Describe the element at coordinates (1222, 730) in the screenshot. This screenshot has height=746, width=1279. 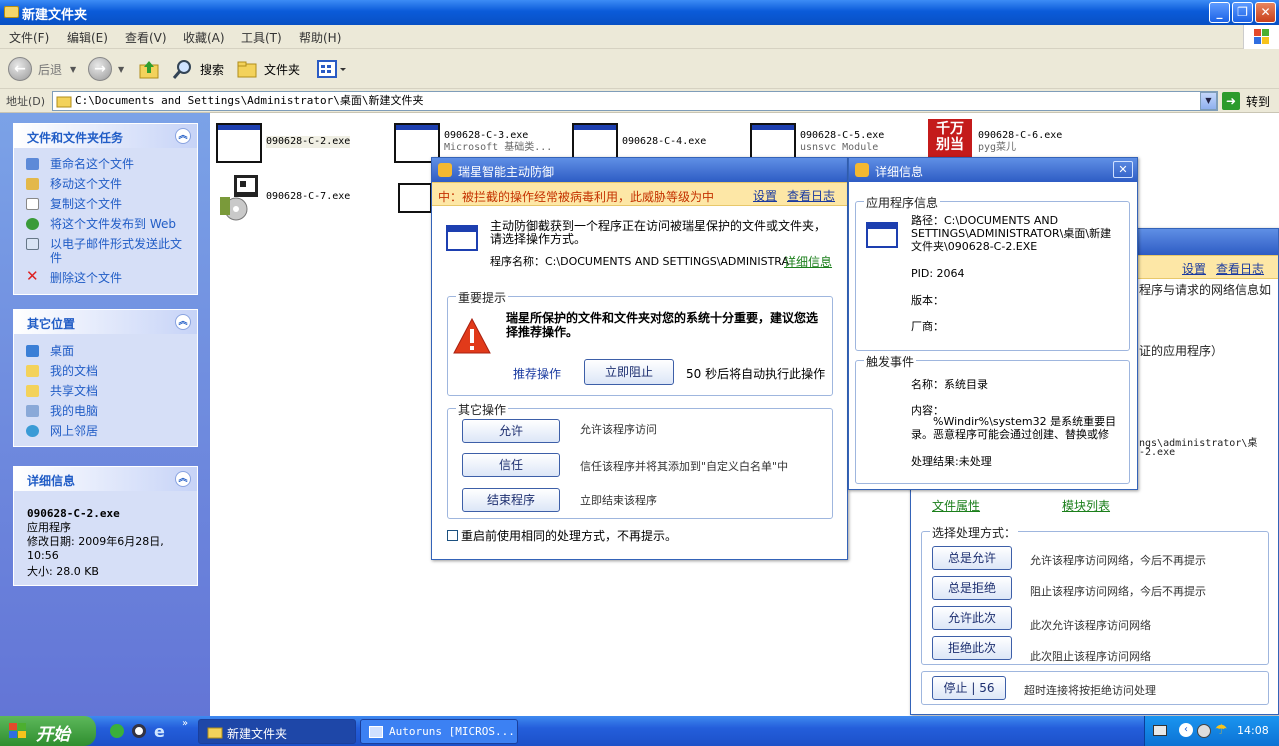
I see `umbrella-icon: ☂` at that location.